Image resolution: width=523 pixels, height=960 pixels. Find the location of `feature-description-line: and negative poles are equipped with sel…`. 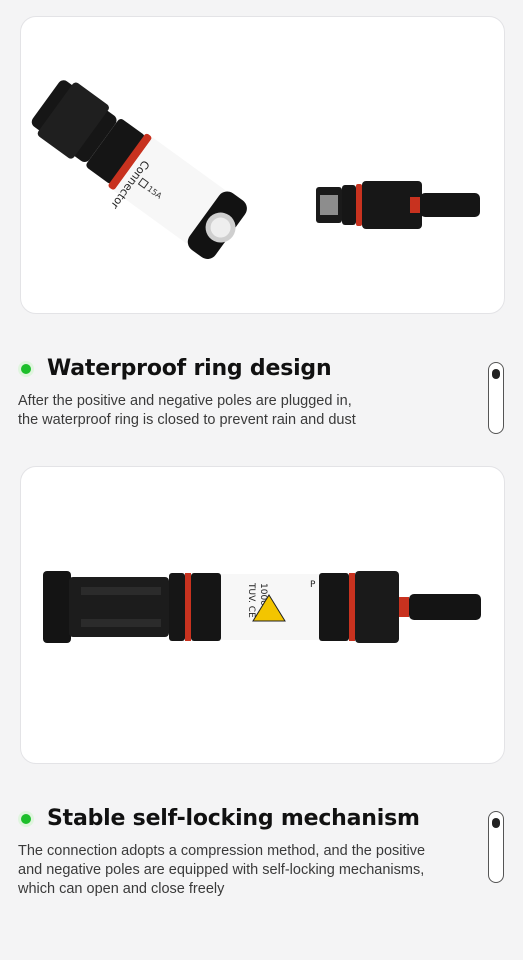

feature-description-line: and negative poles are equipped with sel… is located at coordinates (221, 870).